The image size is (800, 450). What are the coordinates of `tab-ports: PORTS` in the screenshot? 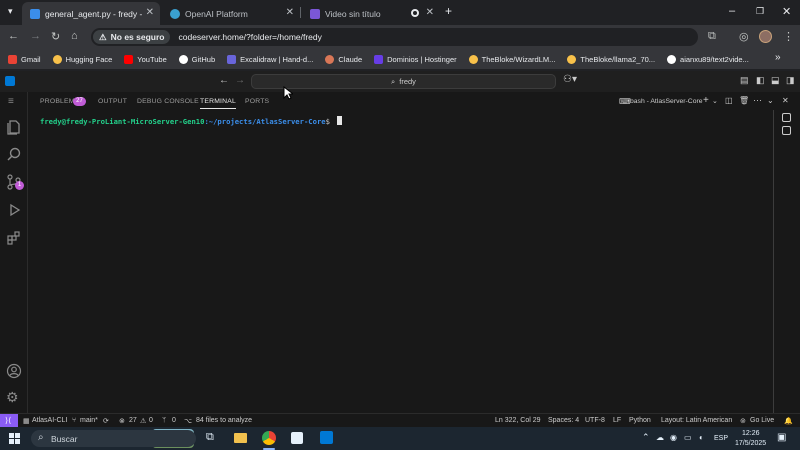 It's located at (257, 101).